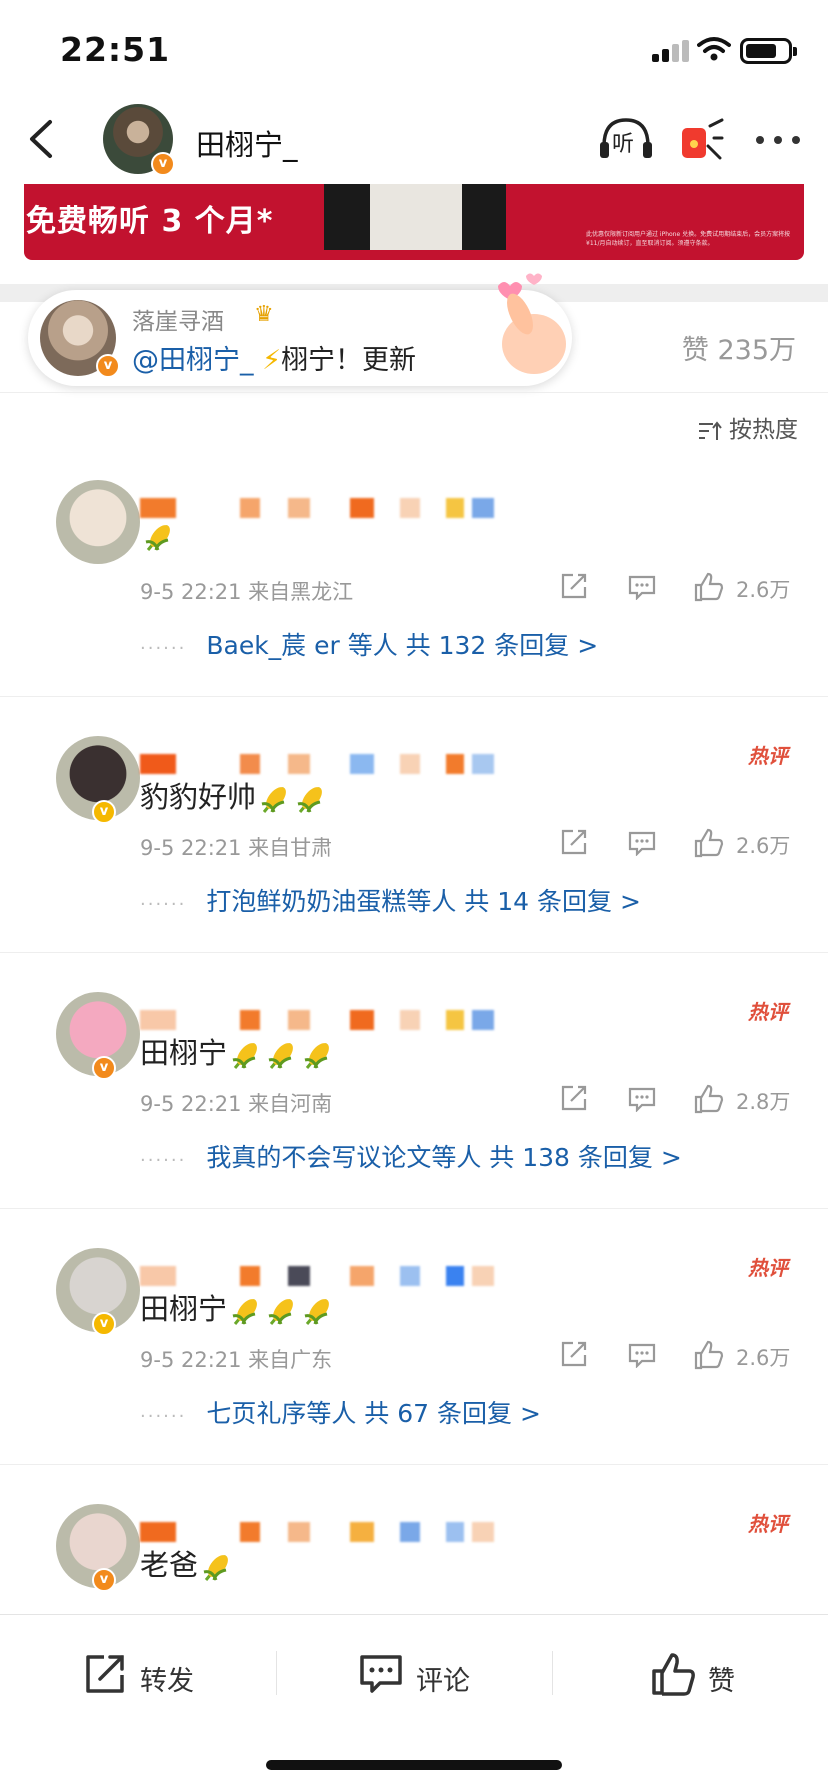 The image size is (828, 1792). What do you see at coordinates (415, 217) in the screenshot?
I see `banner-photo` at bounding box center [415, 217].